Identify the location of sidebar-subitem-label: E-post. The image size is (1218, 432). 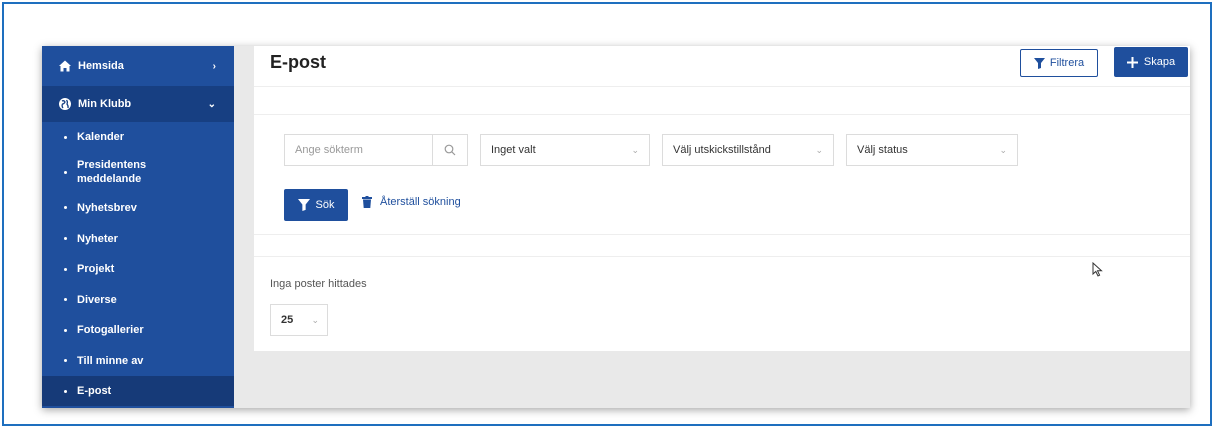
(94, 391).